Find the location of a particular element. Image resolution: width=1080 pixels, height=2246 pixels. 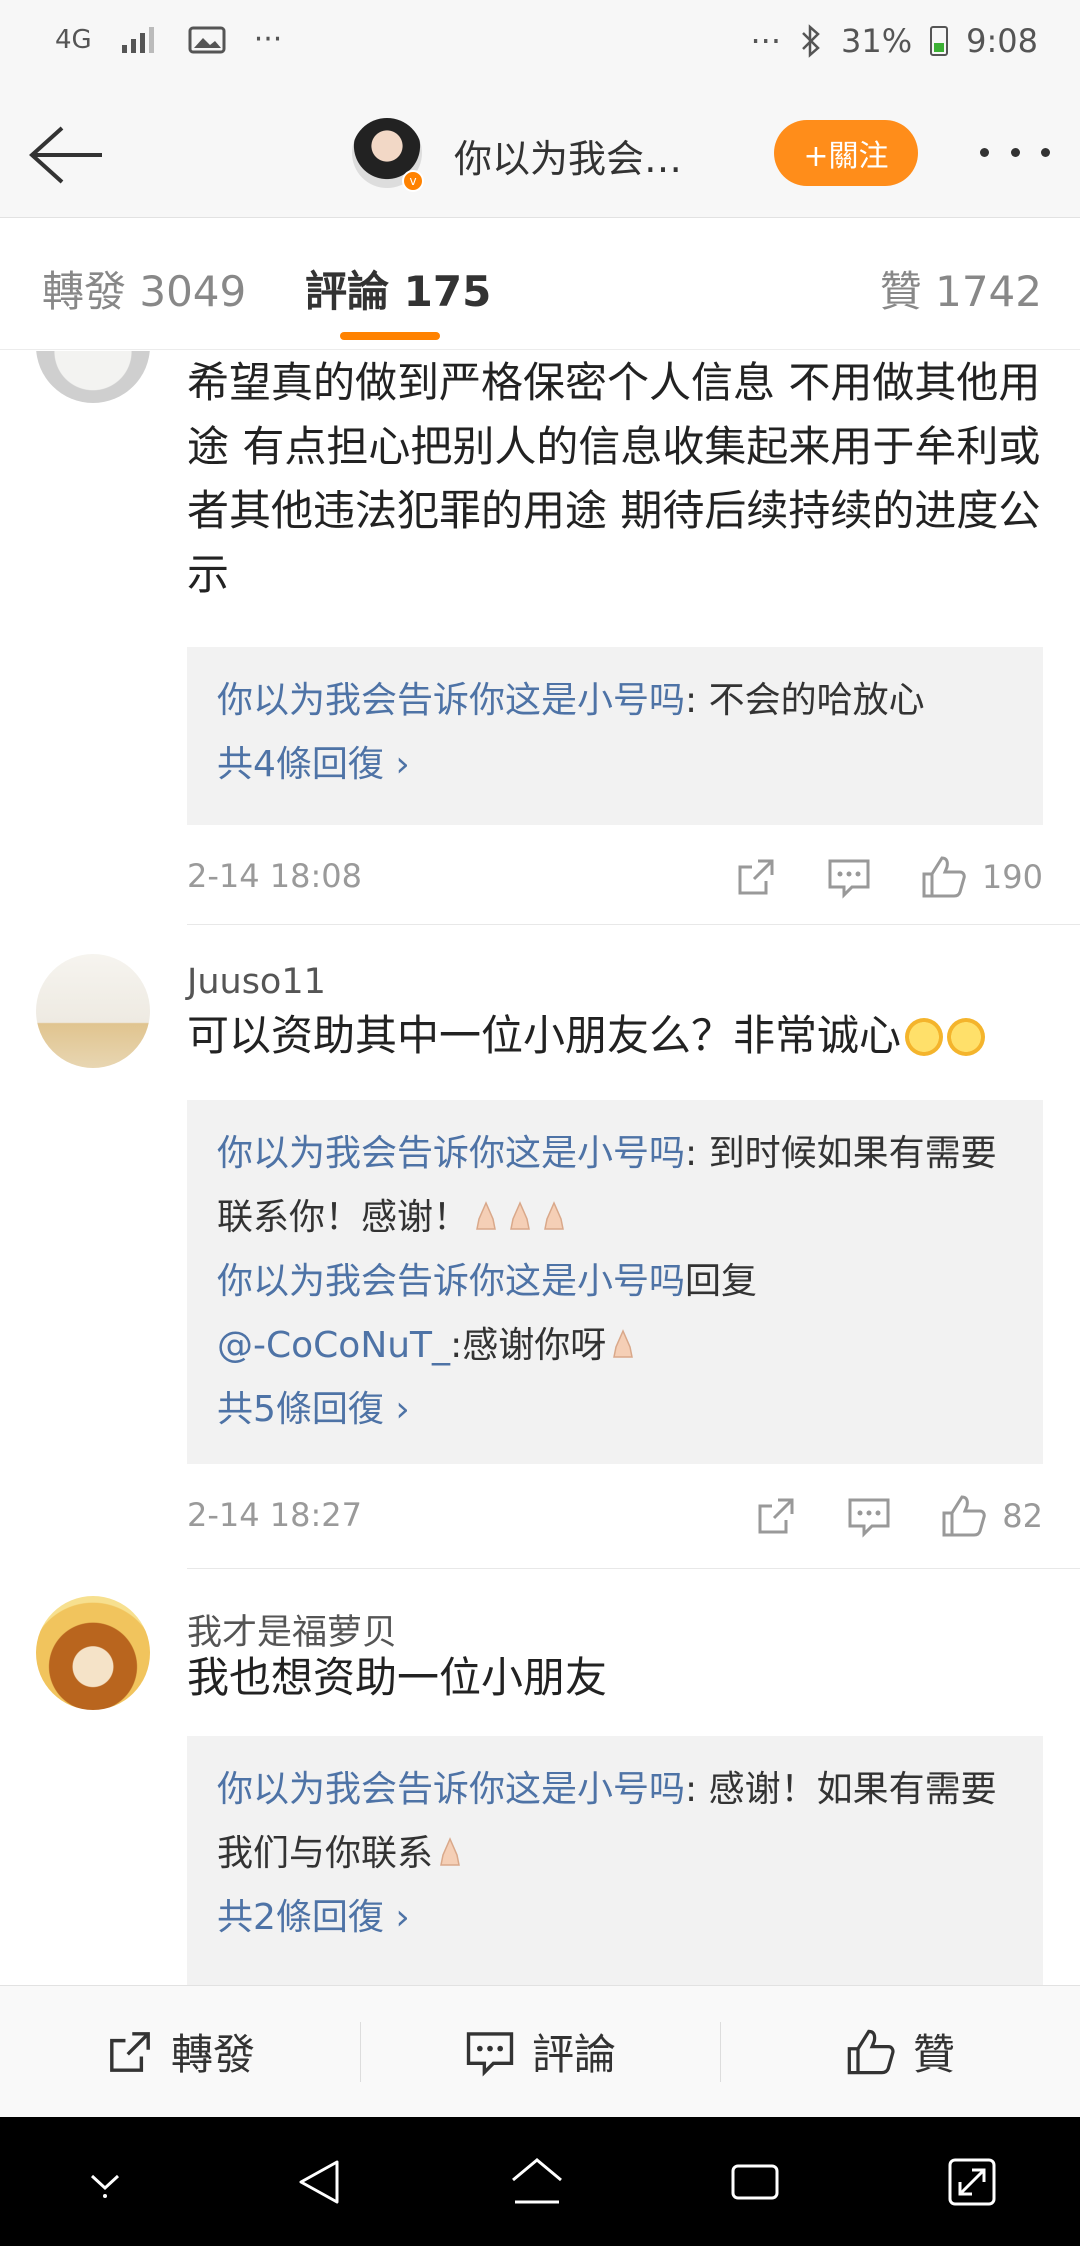

reply-text: 回复 is located at coordinates (721, 1281).